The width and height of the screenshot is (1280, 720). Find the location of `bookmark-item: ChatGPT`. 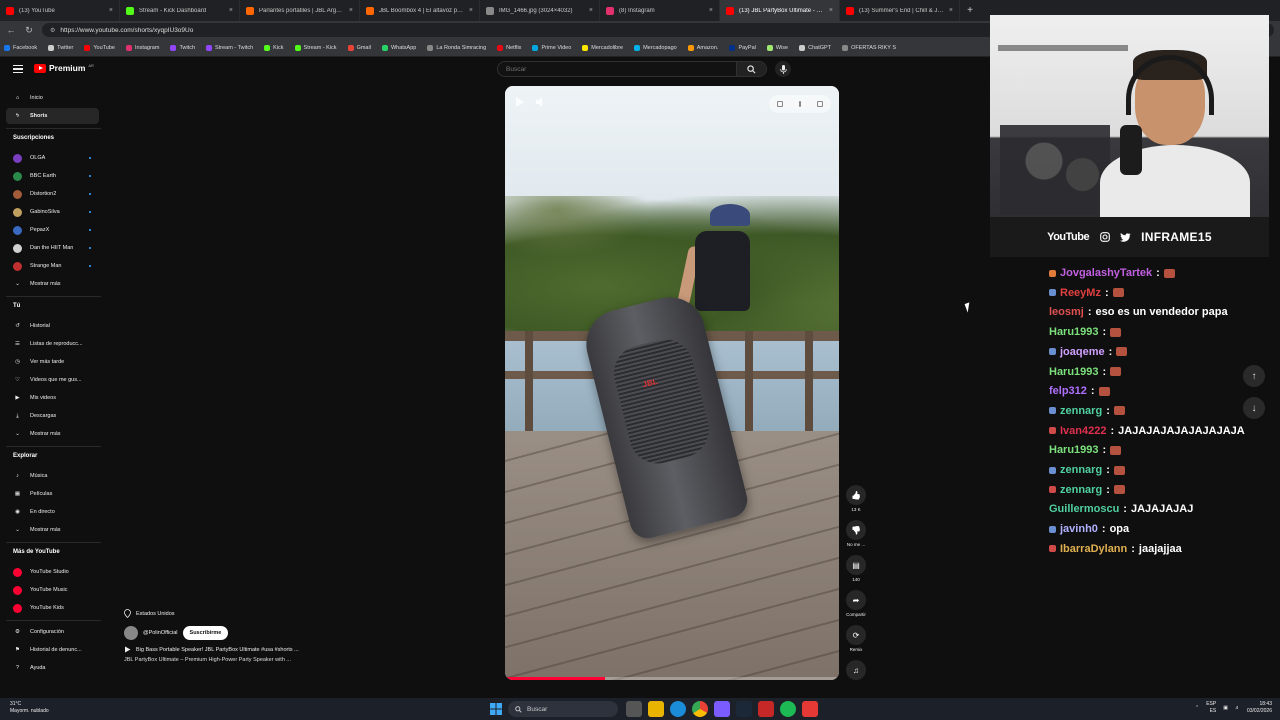

bookmark-item: ChatGPT is located at coordinates (815, 47).